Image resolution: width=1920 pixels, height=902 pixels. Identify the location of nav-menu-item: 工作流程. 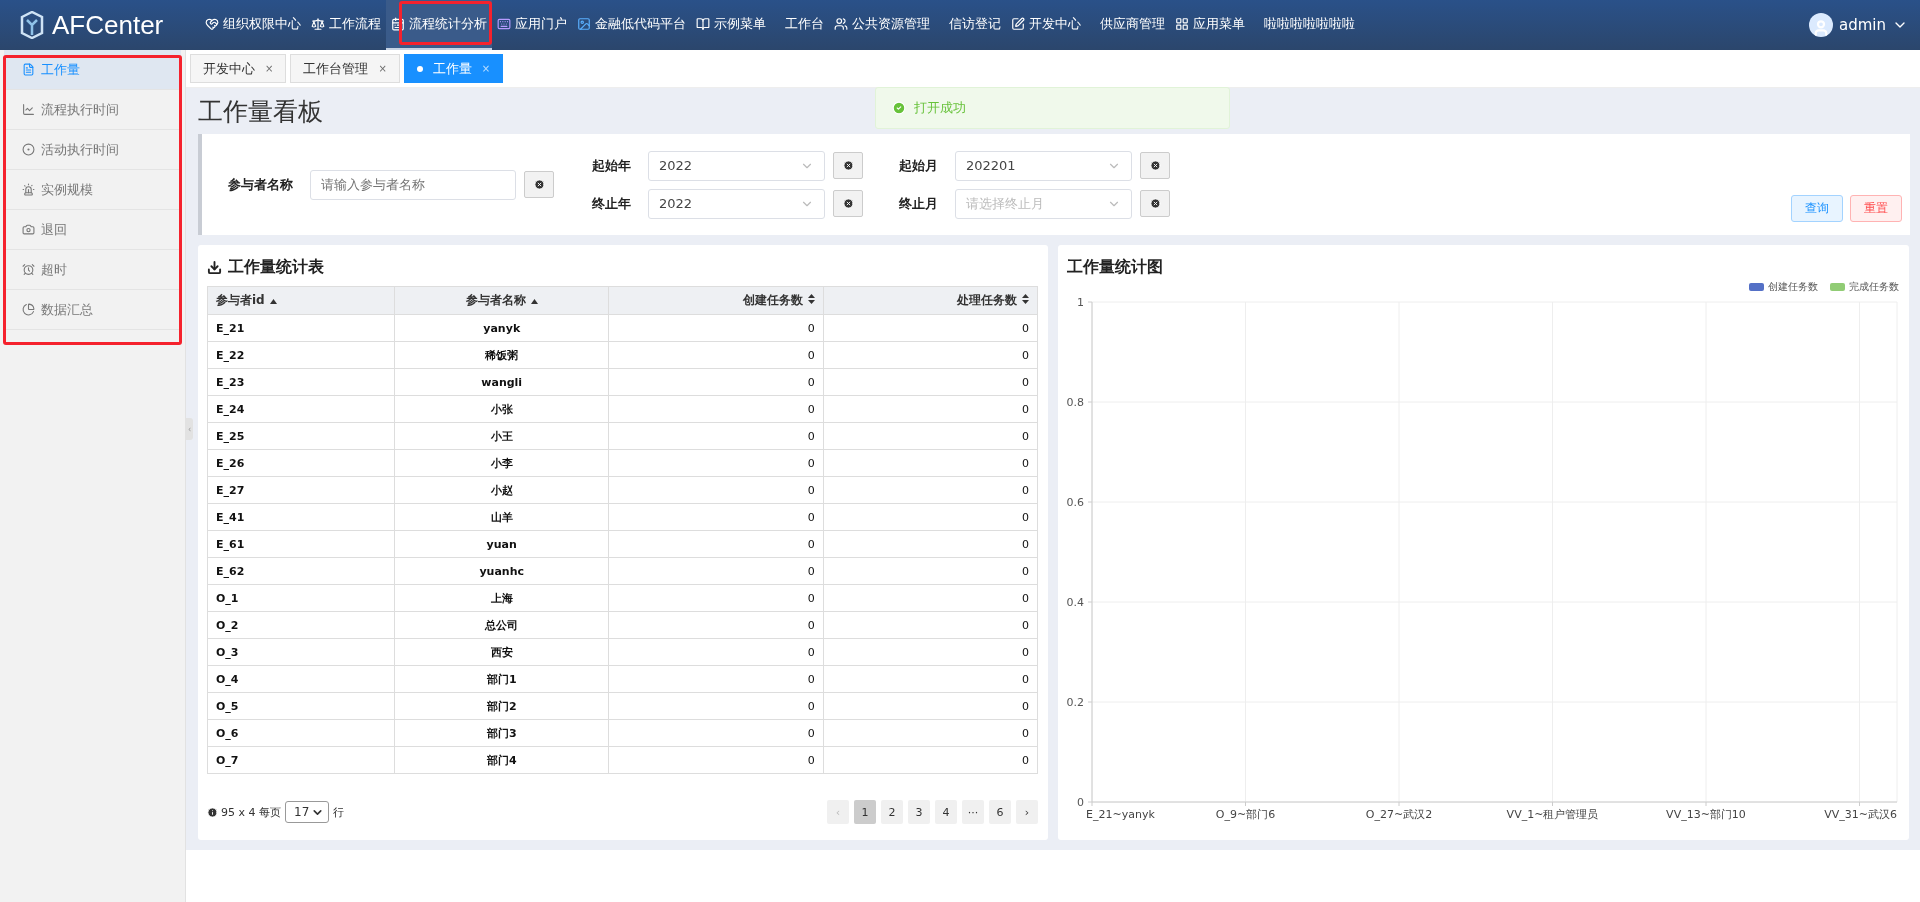
(346, 25).